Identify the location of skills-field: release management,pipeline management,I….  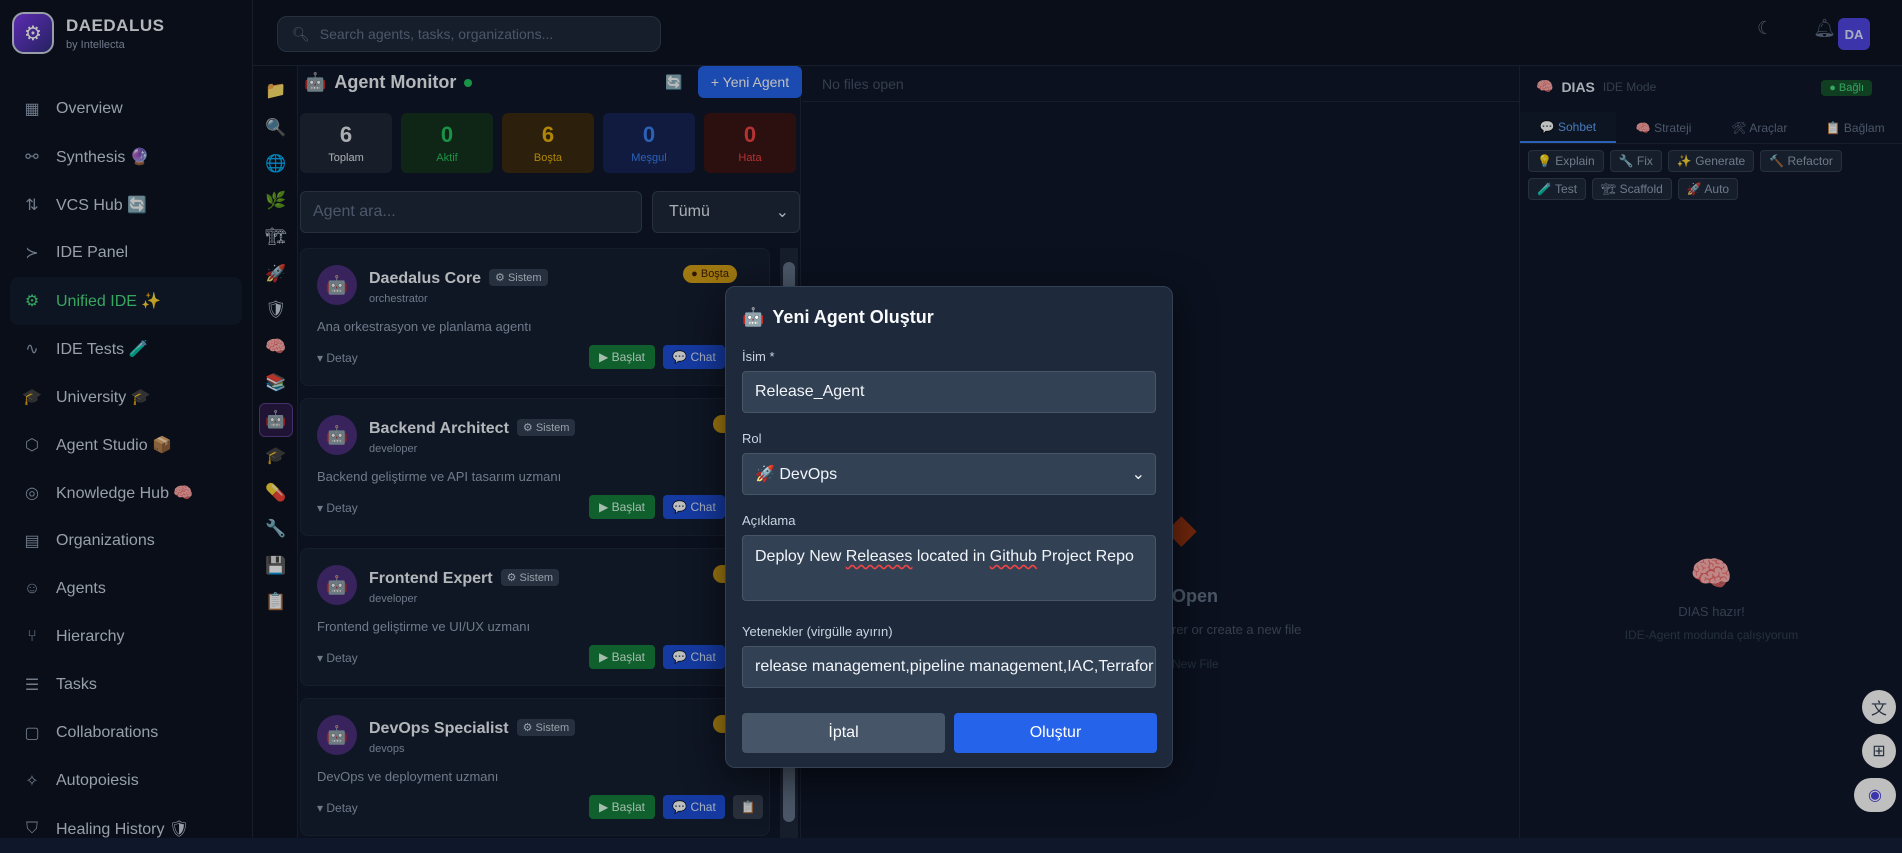
(949, 667).